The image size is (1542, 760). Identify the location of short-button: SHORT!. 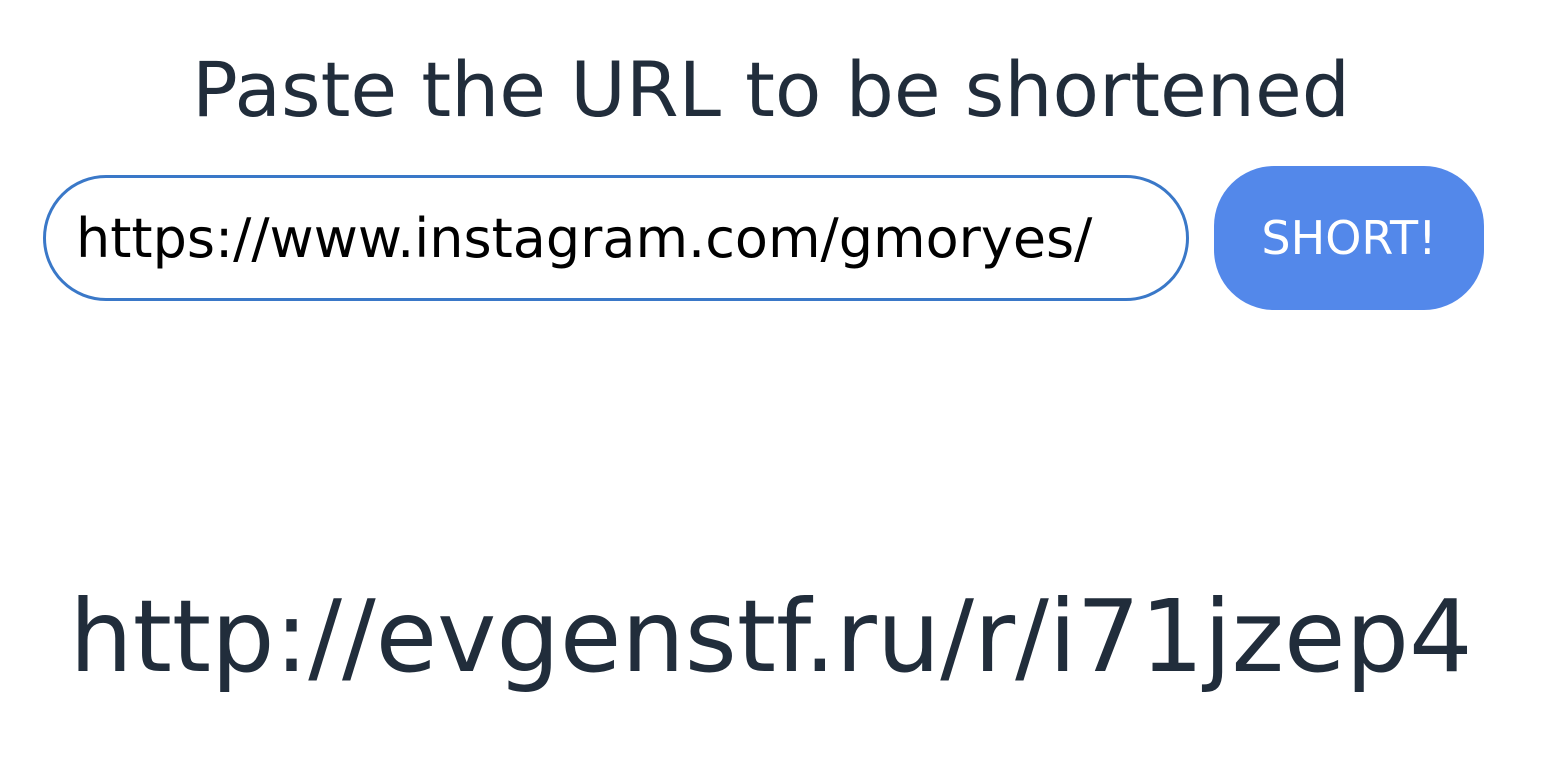
(1349, 238).